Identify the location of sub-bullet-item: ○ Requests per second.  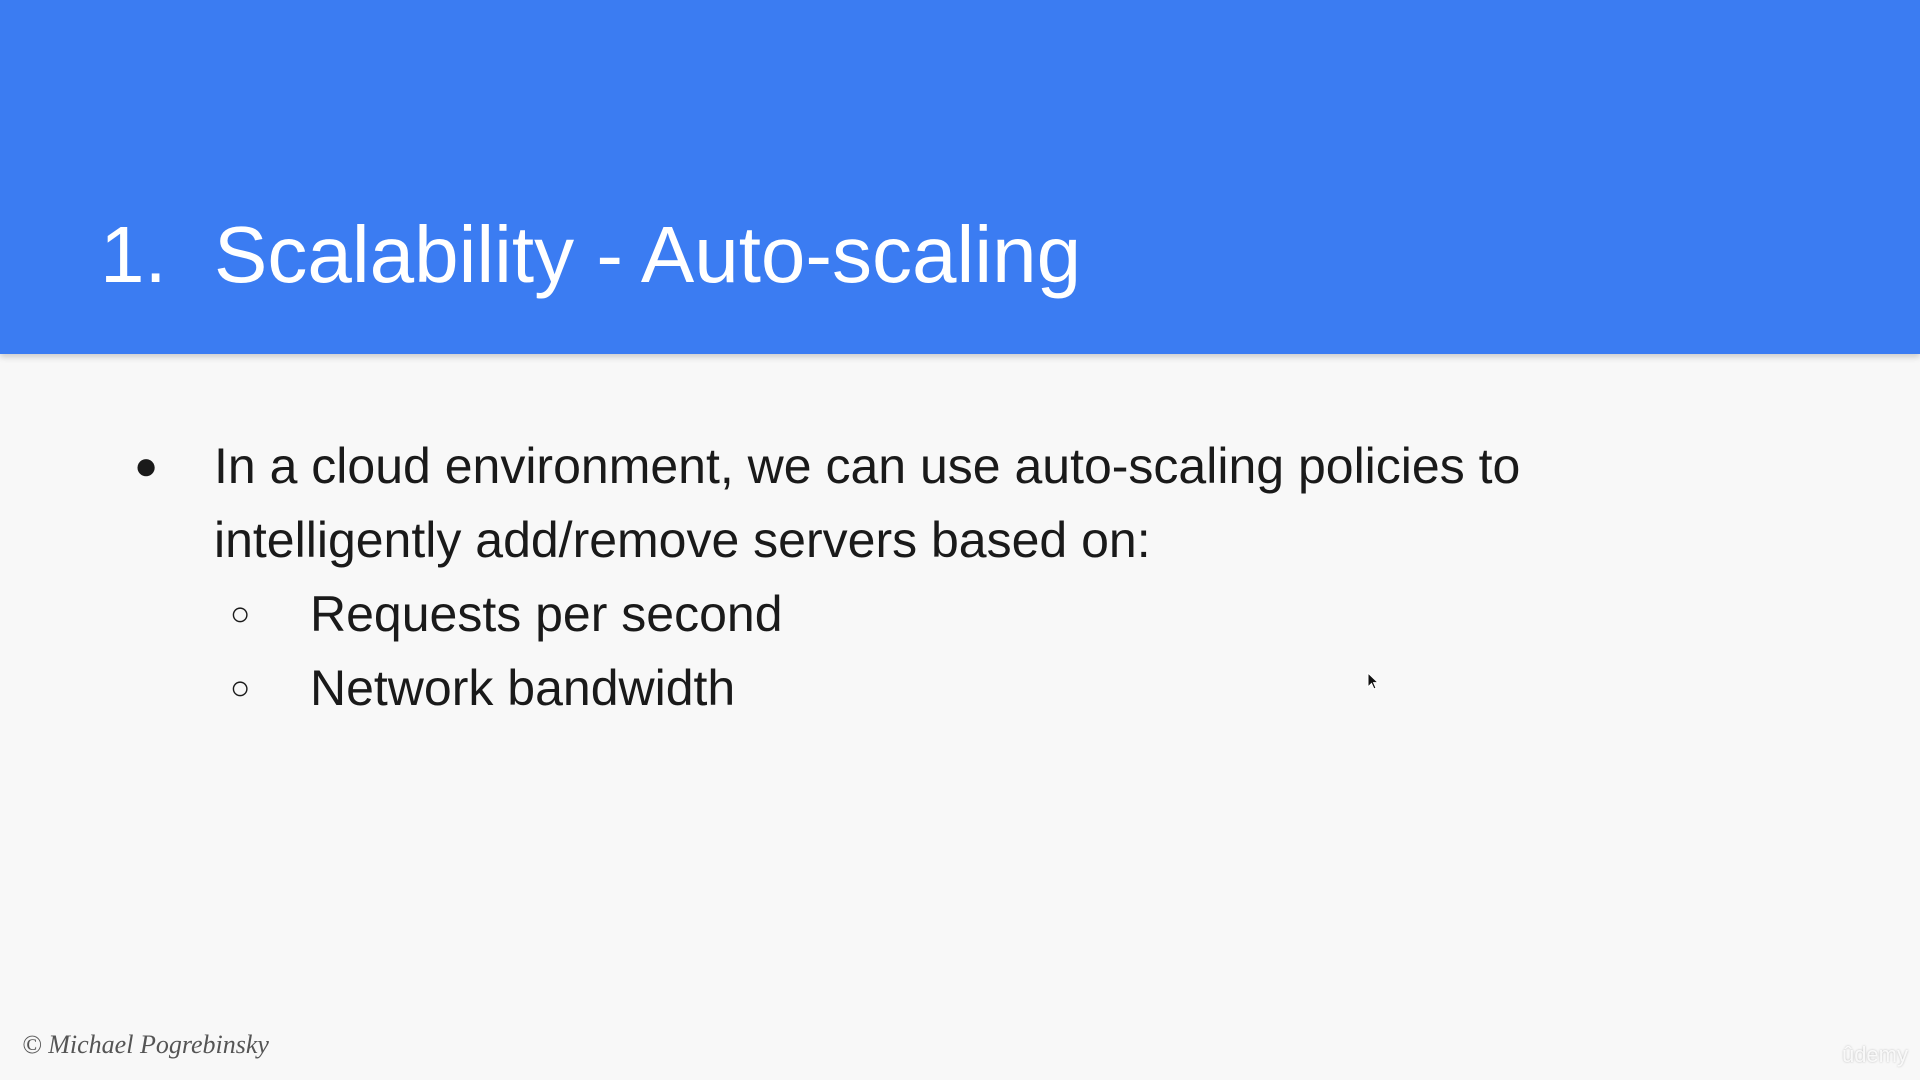
(506, 614).